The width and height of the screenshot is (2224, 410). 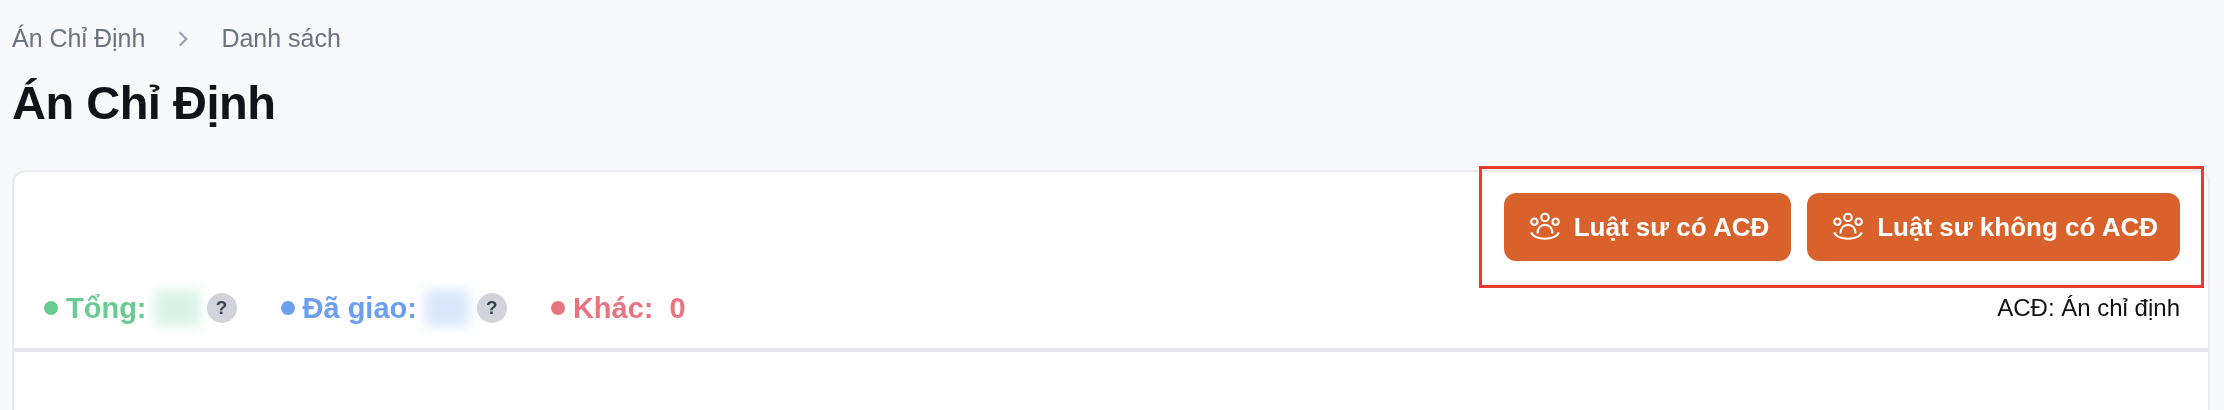 What do you see at coordinates (677, 308) in the screenshot?
I see `stat-value: 0` at bounding box center [677, 308].